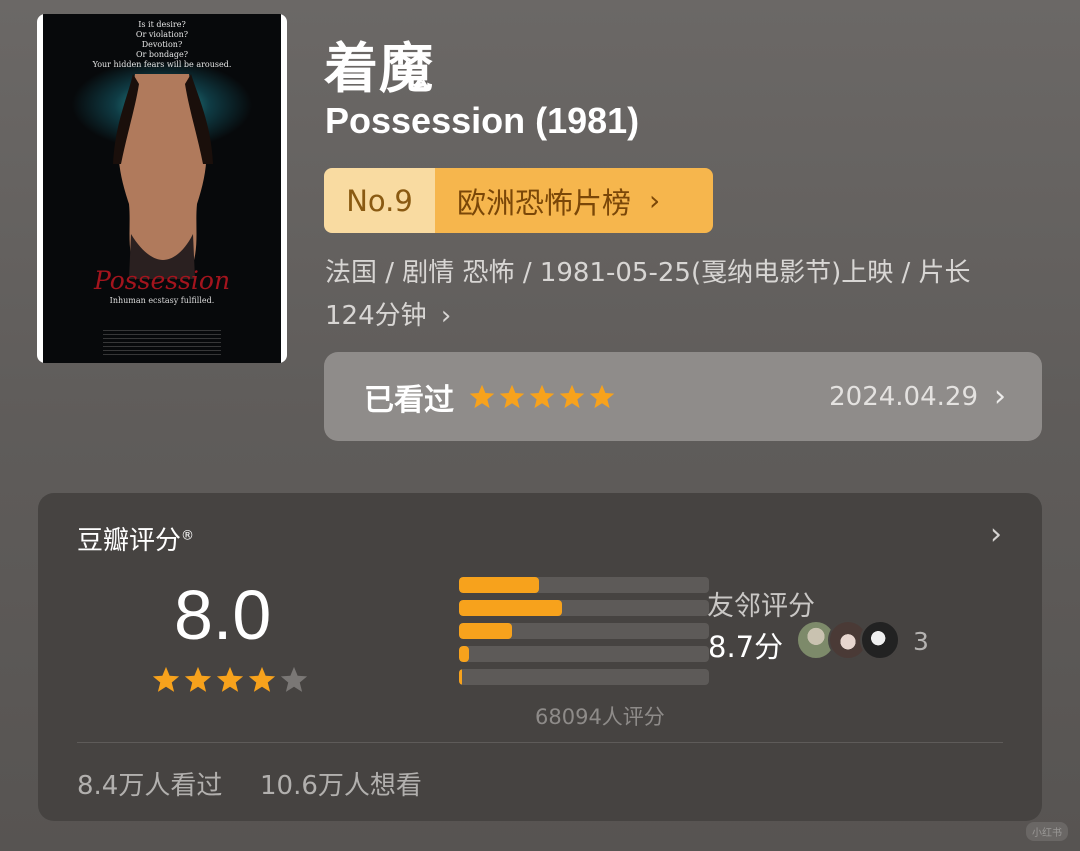 The image size is (1080, 851). What do you see at coordinates (223, 615) in the screenshot?
I see `average-score: 8.0` at bounding box center [223, 615].